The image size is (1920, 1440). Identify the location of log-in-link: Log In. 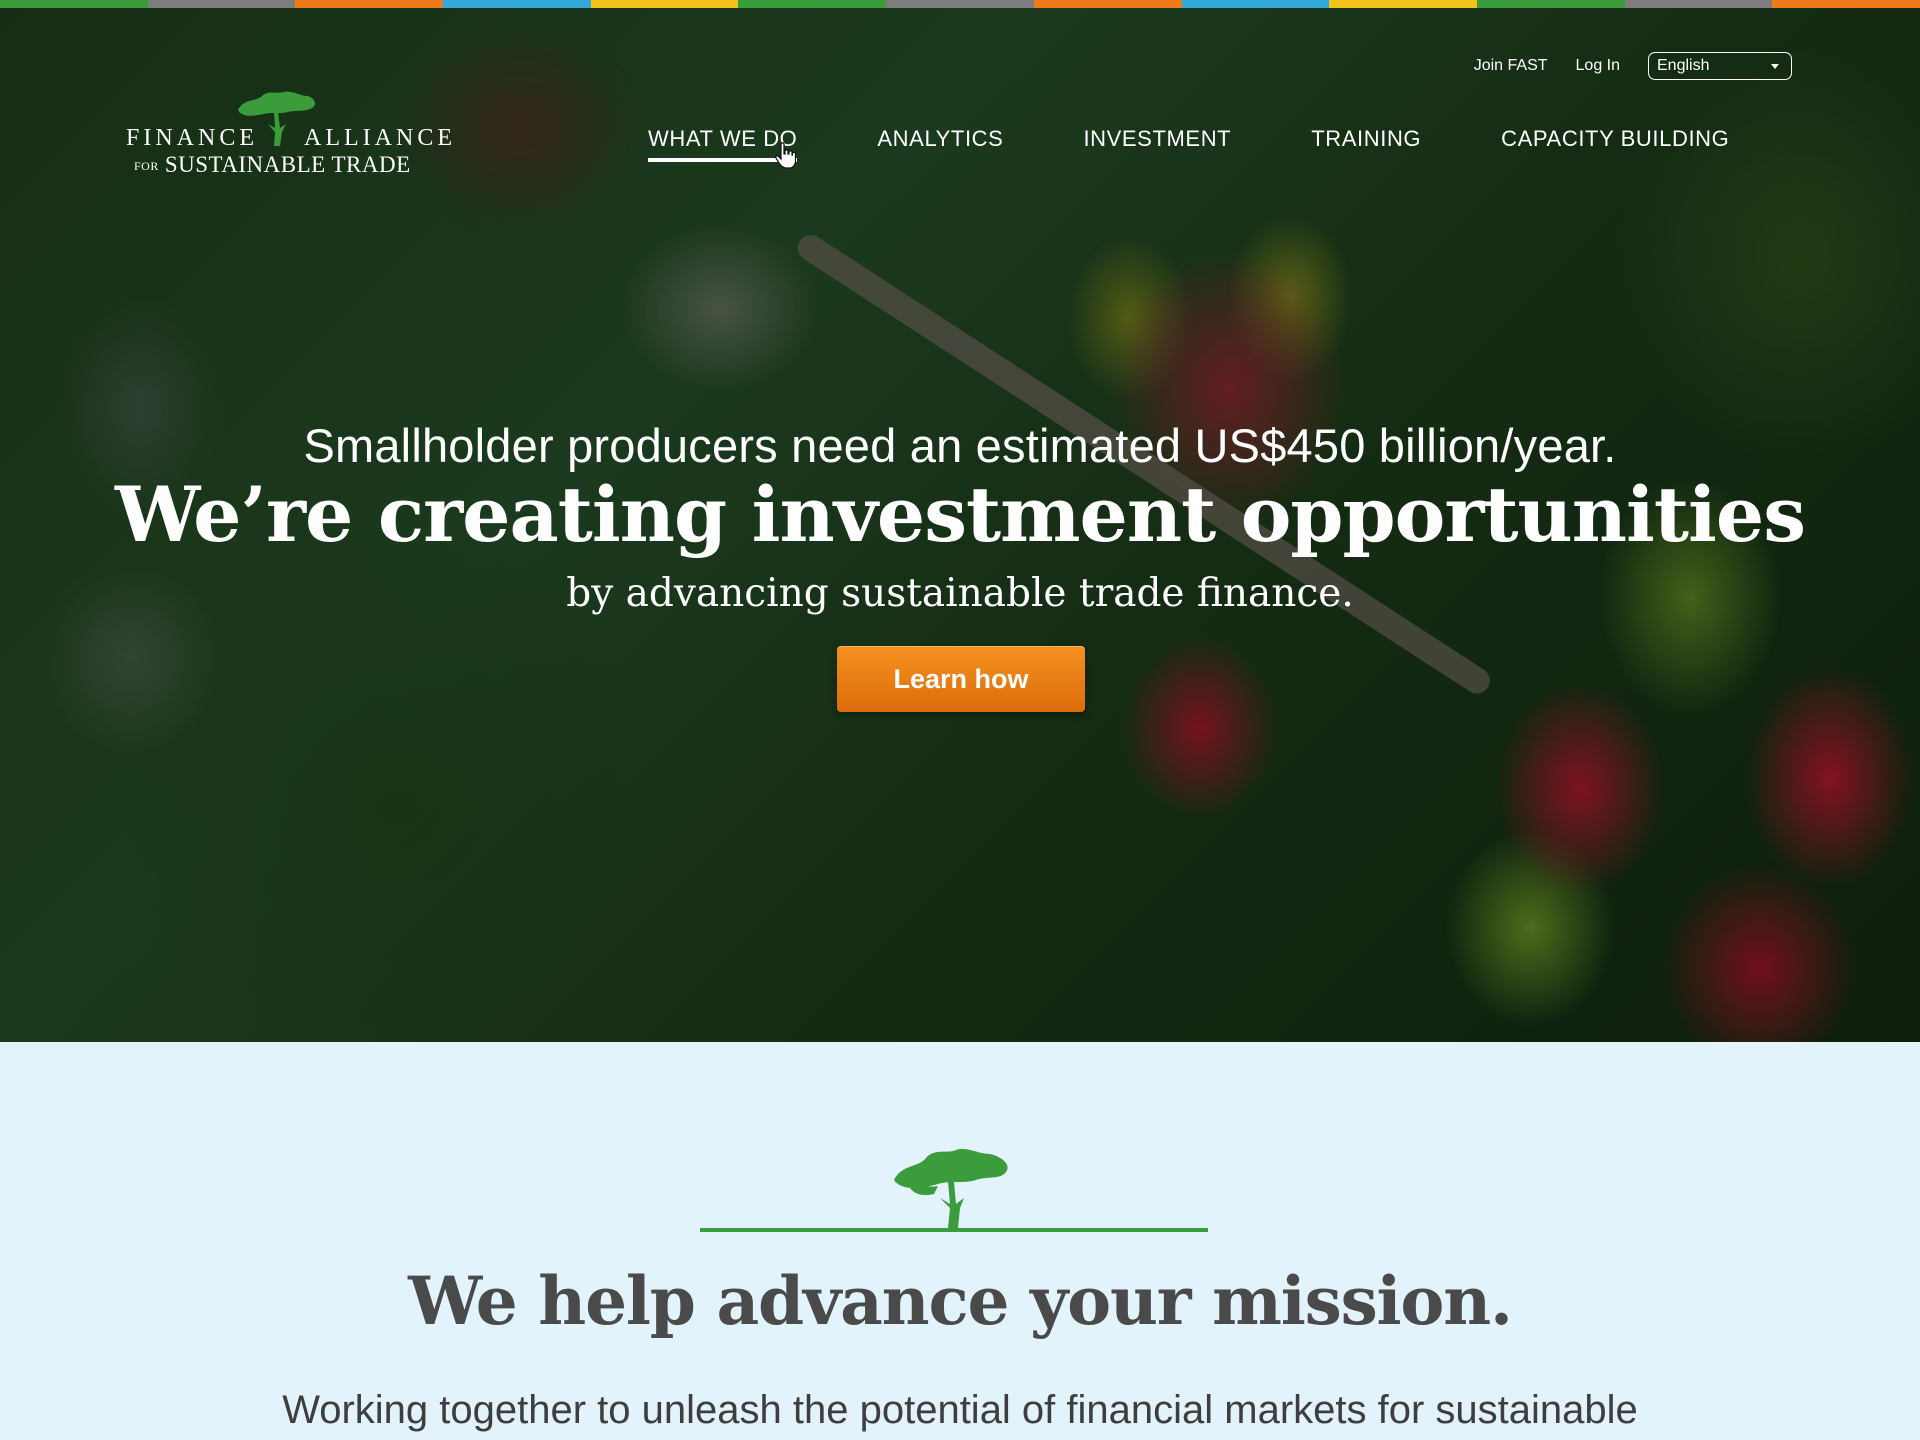
(1598, 66).